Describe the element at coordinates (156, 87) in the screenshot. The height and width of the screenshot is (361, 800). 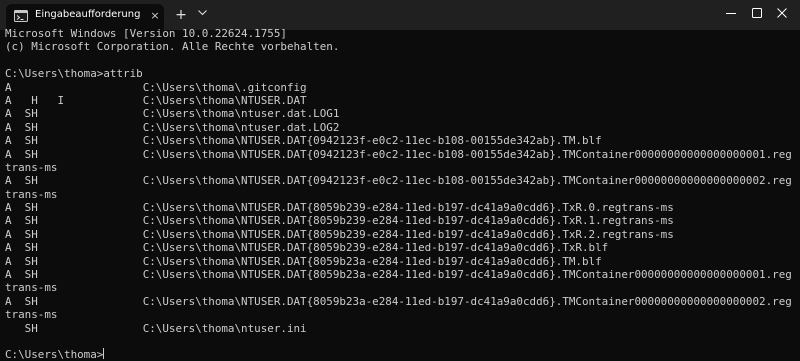
I see `terminal-line: A C:\Users\thoma\.gitconfig` at that location.